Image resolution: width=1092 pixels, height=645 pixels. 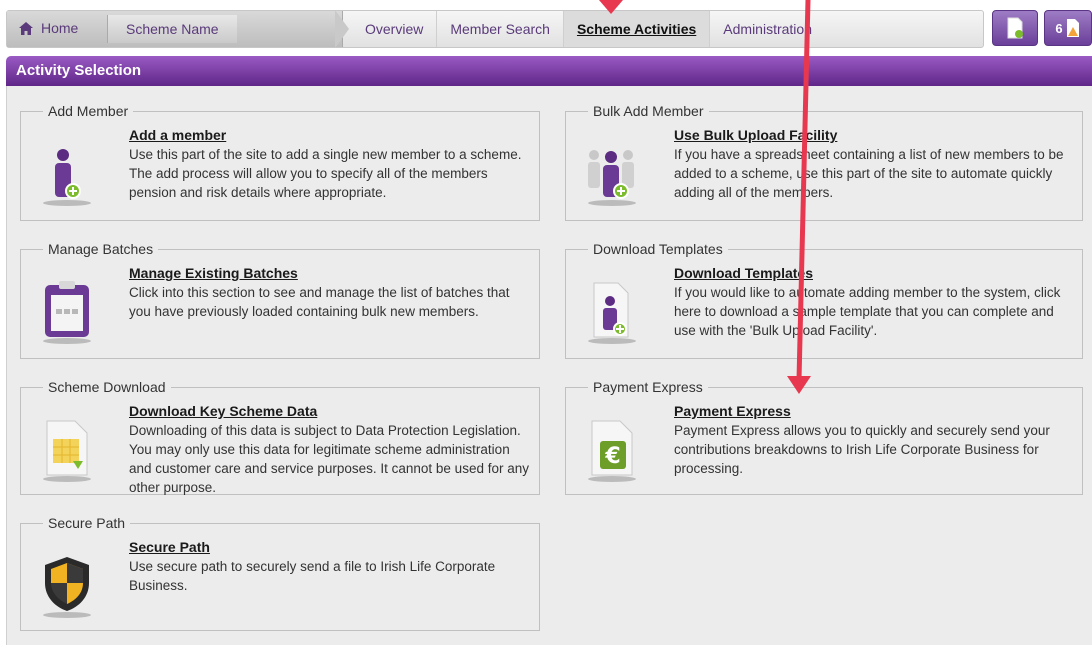 I want to click on scheme-name-crumb: Scheme Name, so click(x=172, y=29).